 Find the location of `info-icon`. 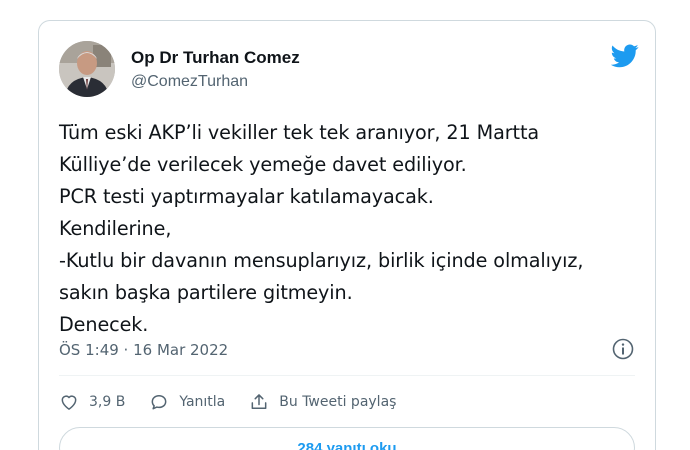

info-icon is located at coordinates (623, 349).